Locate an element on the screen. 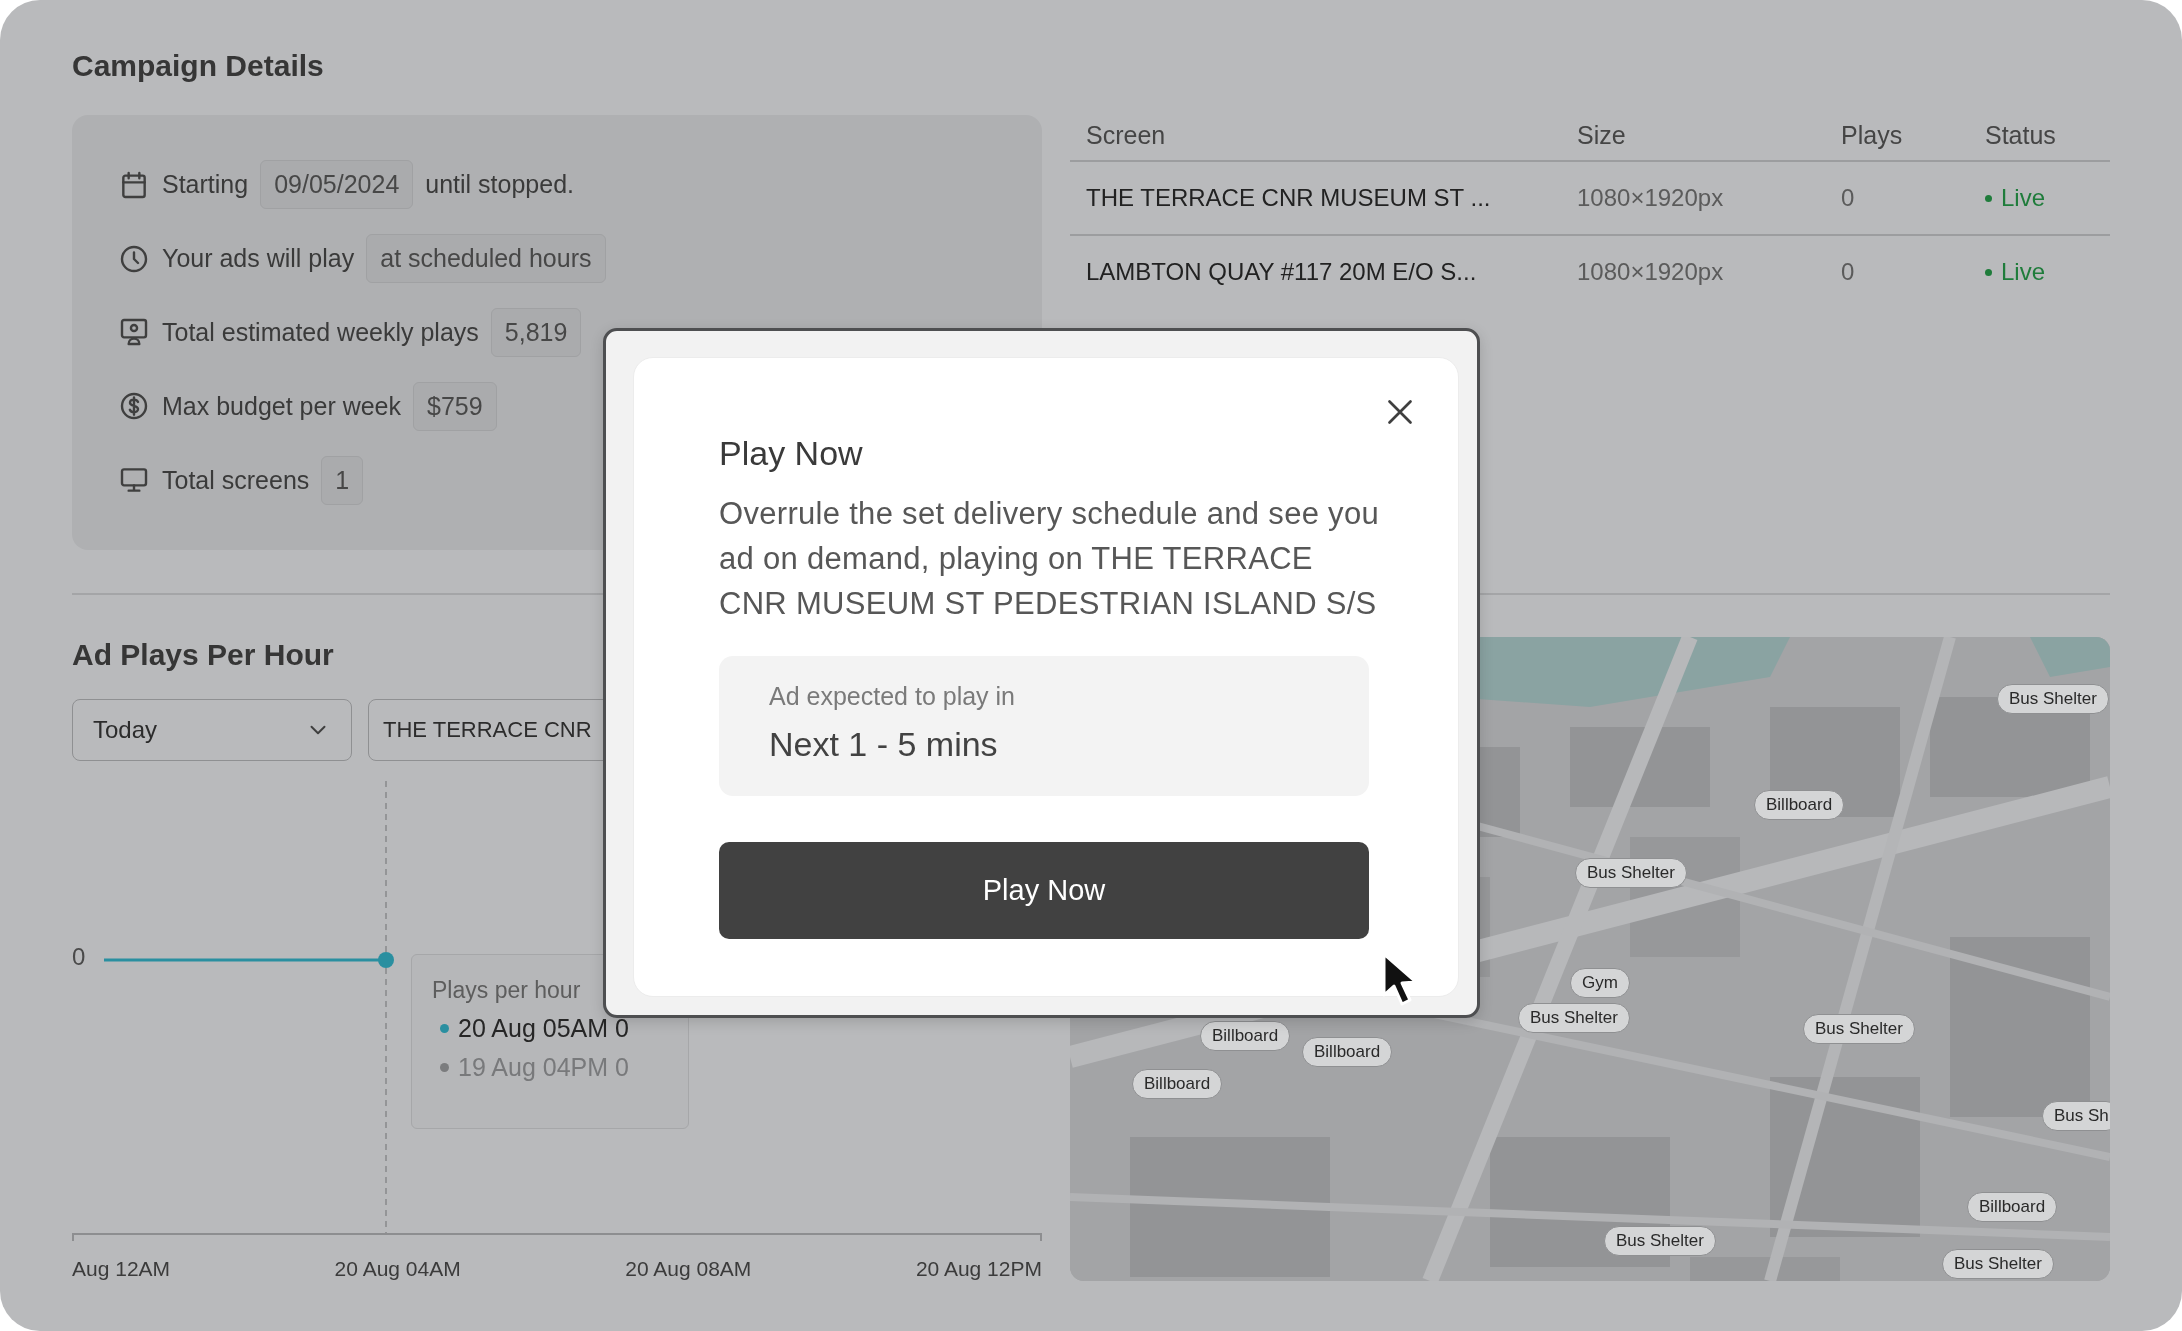  modal-title: Play Now is located at coordinates (791, 453).